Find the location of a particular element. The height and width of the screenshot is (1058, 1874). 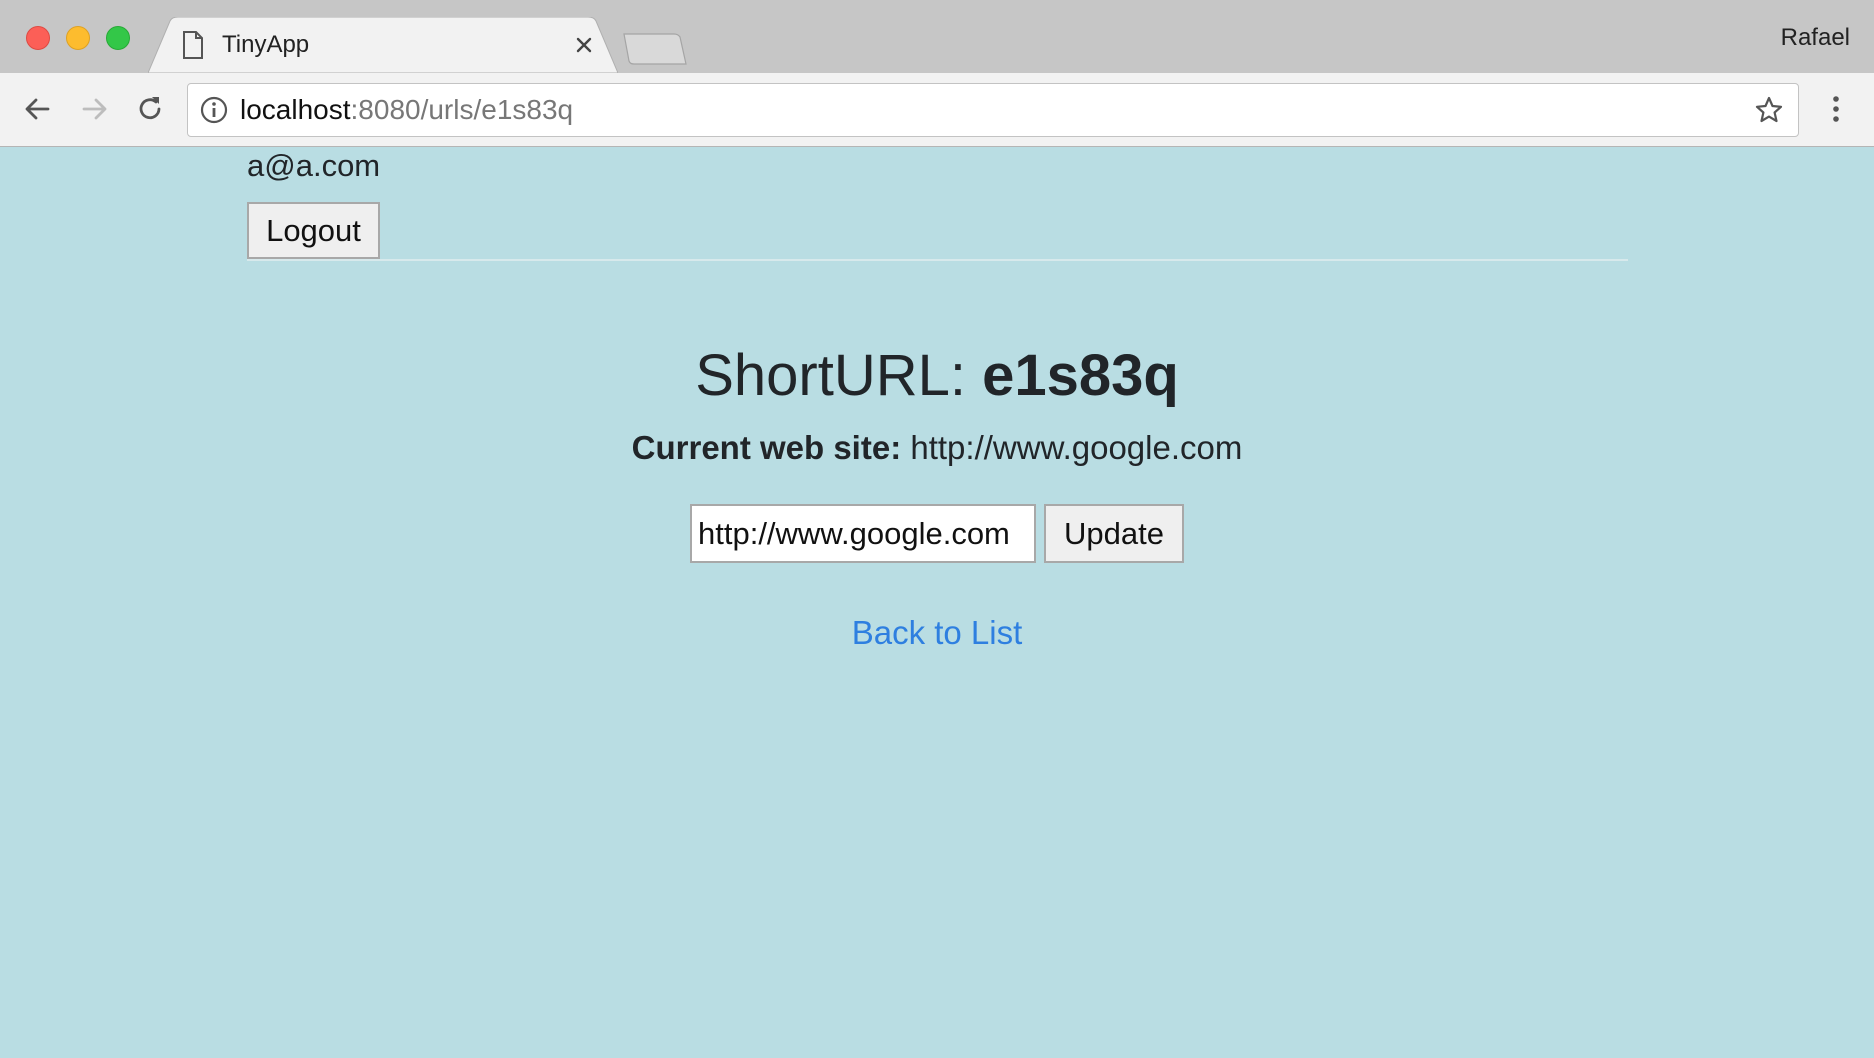

tab-shape is located at coordinates (383, 45).